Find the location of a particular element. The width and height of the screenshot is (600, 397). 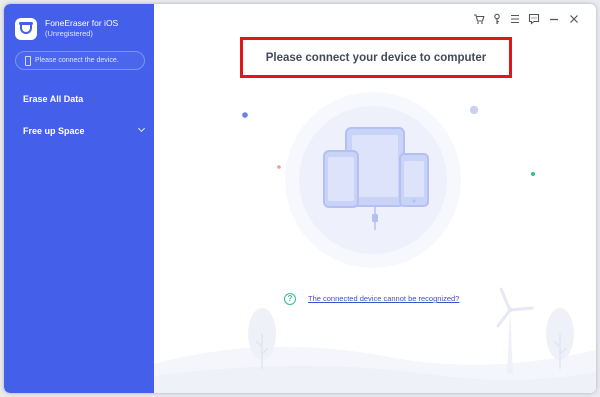

windmill-decoration is located at coordinates (515, 330).